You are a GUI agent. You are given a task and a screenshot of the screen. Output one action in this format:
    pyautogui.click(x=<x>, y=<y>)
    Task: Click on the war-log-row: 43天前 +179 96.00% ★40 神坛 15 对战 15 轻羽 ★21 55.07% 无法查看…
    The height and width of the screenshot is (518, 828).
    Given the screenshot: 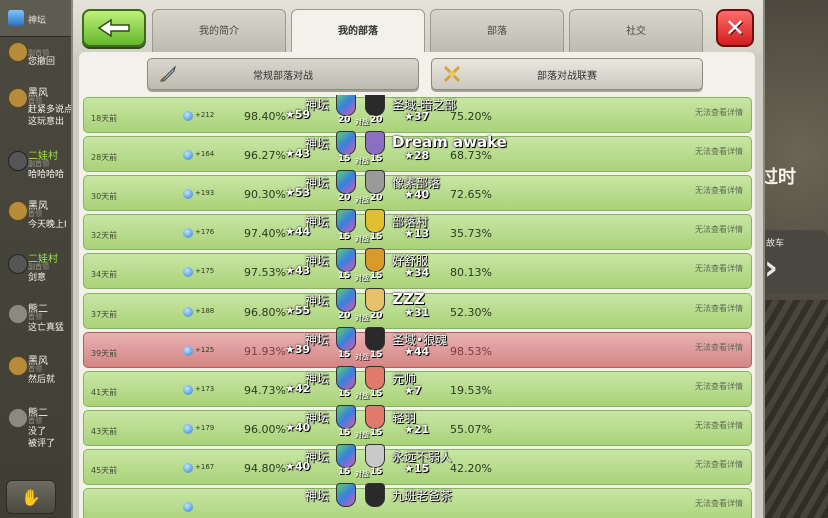 What is the action you would take?
    pyautogui.click(x=417, y=425)
    